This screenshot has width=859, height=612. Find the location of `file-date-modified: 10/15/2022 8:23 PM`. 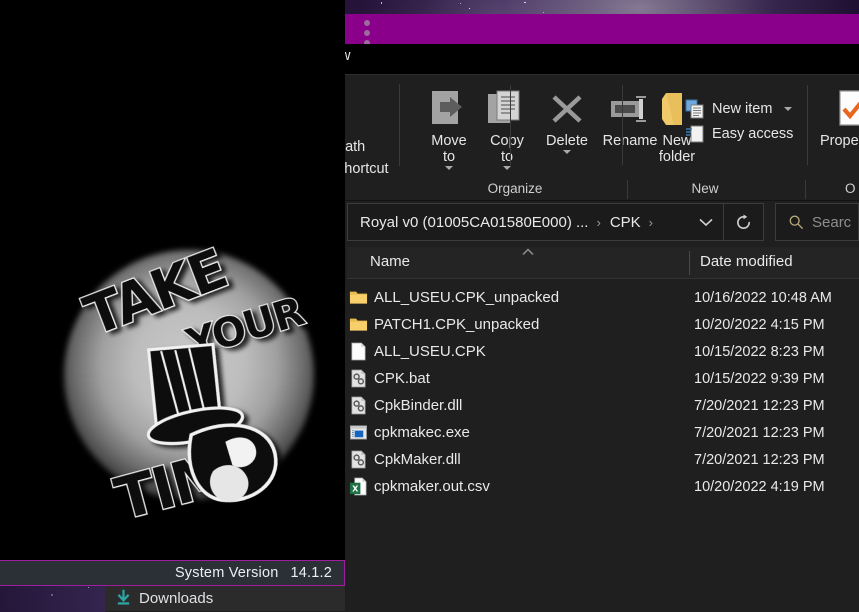

file-date-modified: 10/15/2022 8:23 PM is located at coordinates (759, 351).